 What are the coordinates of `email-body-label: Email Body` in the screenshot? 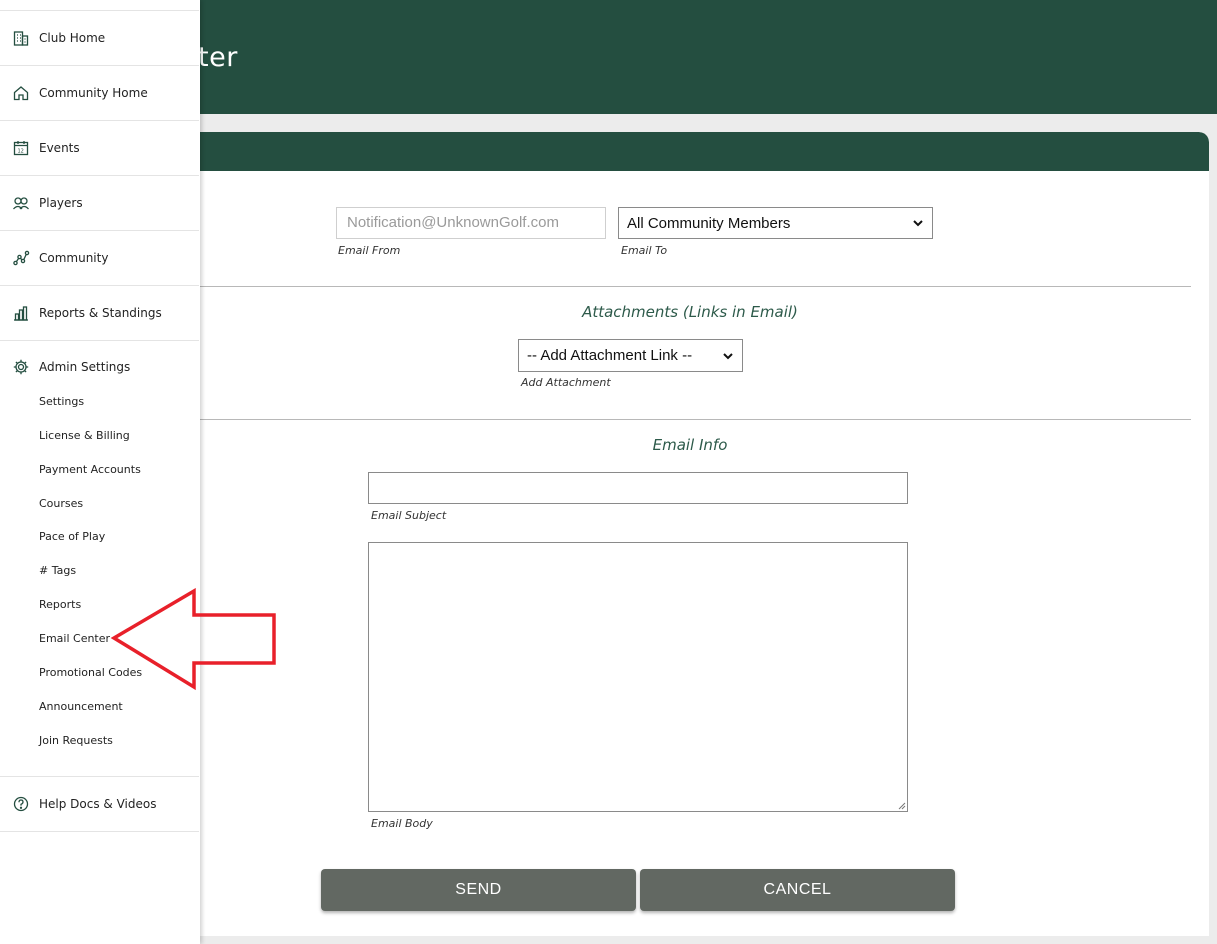 It's located at (402, 823).